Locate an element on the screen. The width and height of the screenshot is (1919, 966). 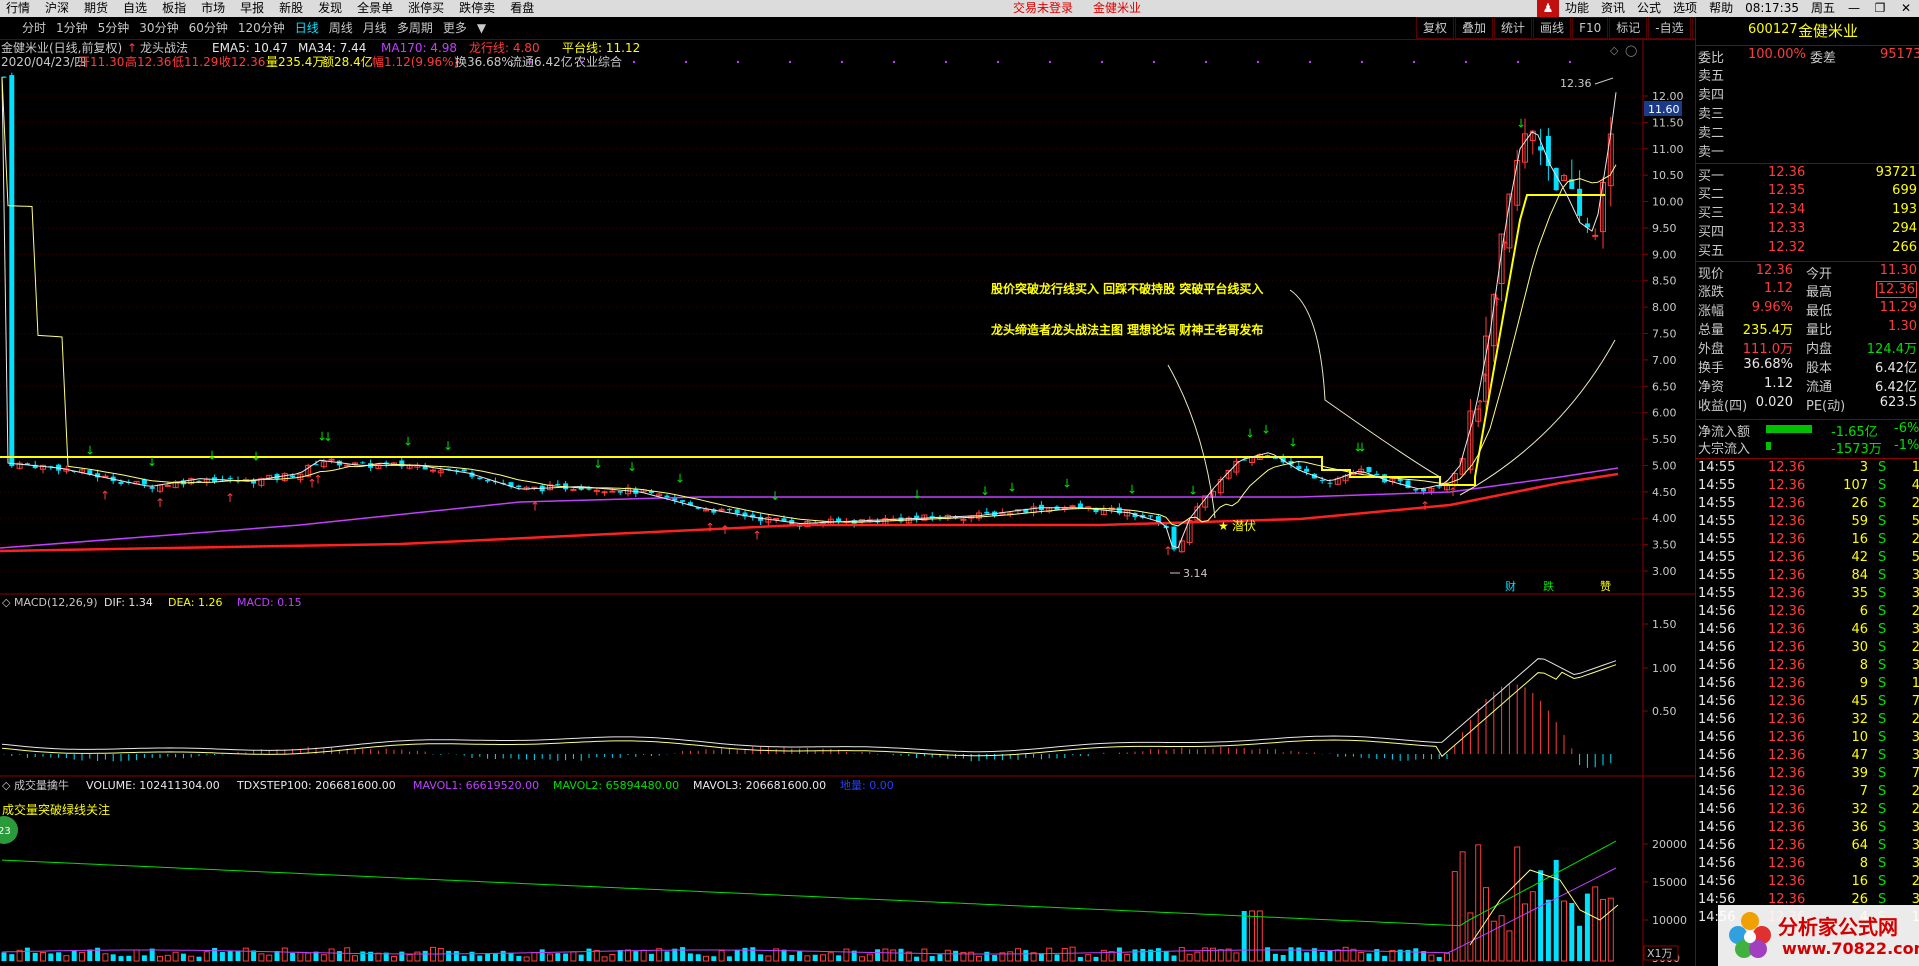
arrow-up-icon: ↑ is located at coordinates (132, 48).